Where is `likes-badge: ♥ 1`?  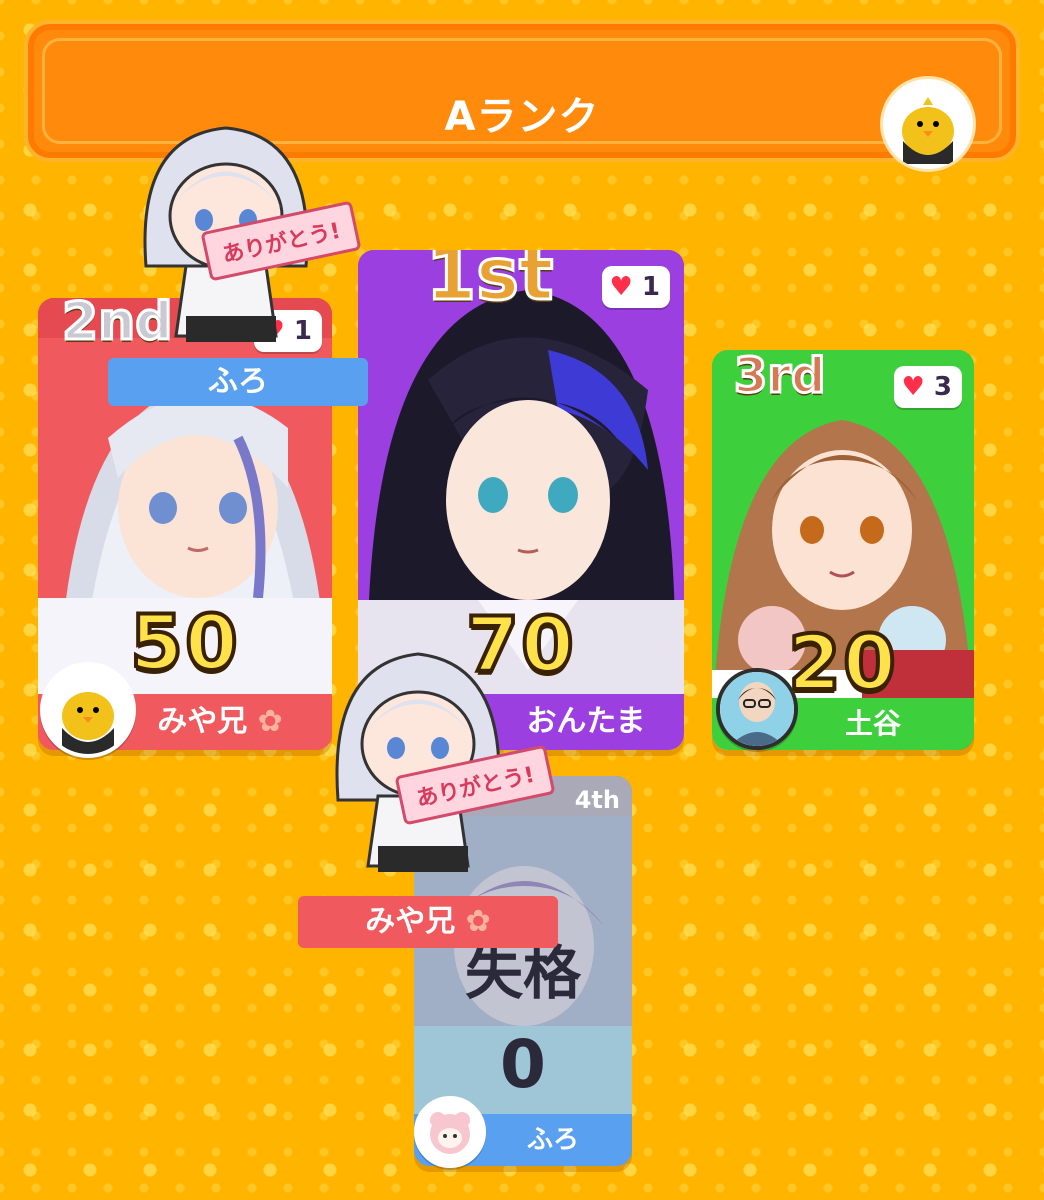 likes-badge: ♥ 1 is located at coordinates (635, 287).